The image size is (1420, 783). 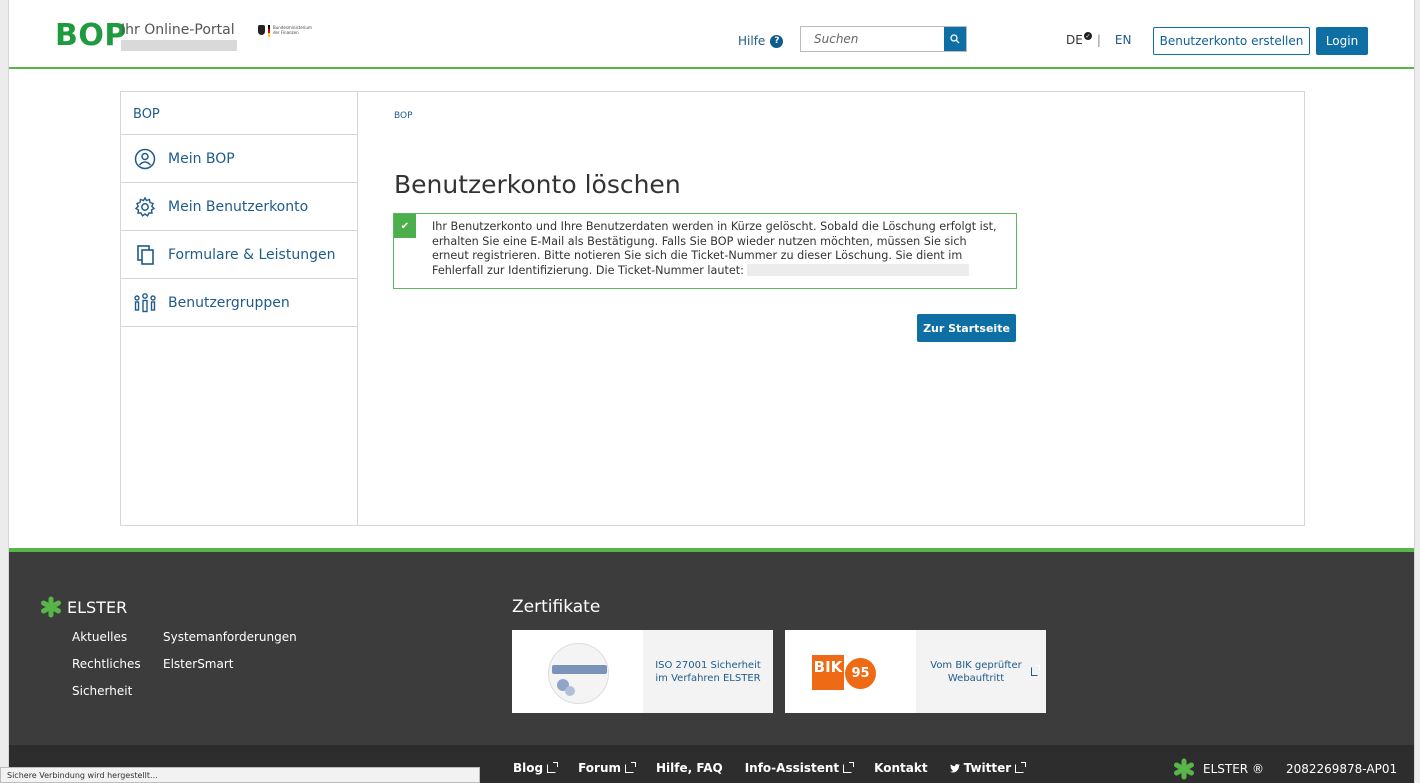 What do you see at coordinates (976, 671) in the screenshot?
I see `bik-certificate-label: Vom BIK geprüfter Webauftritt` at bounding box center [976, 671].